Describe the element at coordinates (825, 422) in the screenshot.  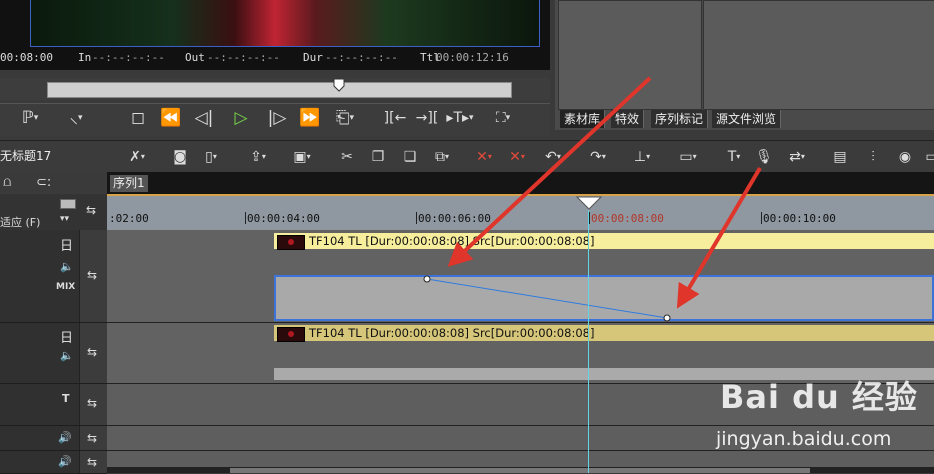
I see `baidu-watermark: Bai du 经验 jingyan.baidu.com` at that location.